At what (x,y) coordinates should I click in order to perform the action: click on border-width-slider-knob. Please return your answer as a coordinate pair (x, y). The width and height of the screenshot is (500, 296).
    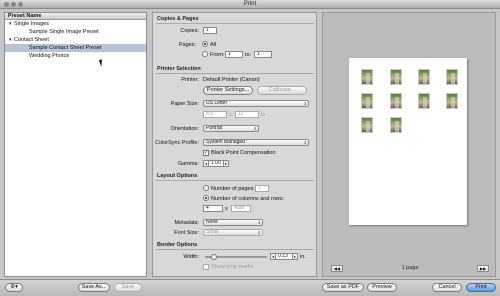
    Looking at the image, I should click on (213, 257).